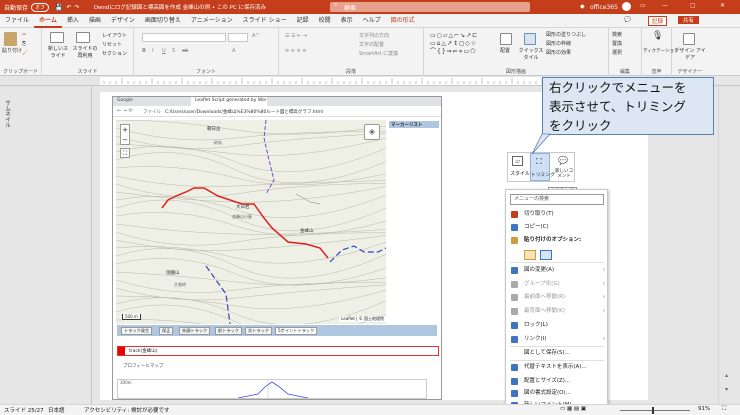 This screenshot has height=415, width=740. Describe the element at coordinates (657, 36) in the screenshot. I see `microphone-icon: 🎙` at that location.